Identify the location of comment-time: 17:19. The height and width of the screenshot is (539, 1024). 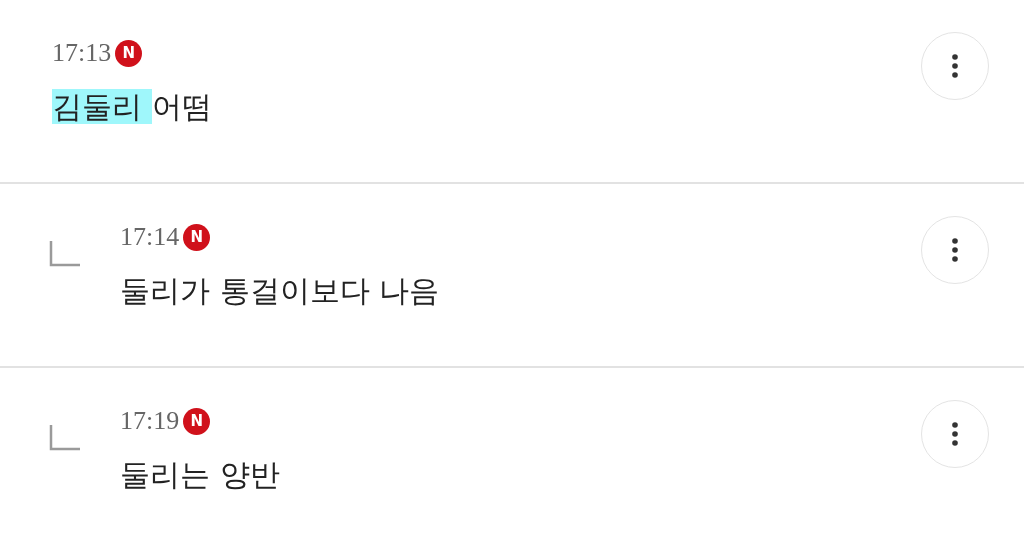
(150, 421).